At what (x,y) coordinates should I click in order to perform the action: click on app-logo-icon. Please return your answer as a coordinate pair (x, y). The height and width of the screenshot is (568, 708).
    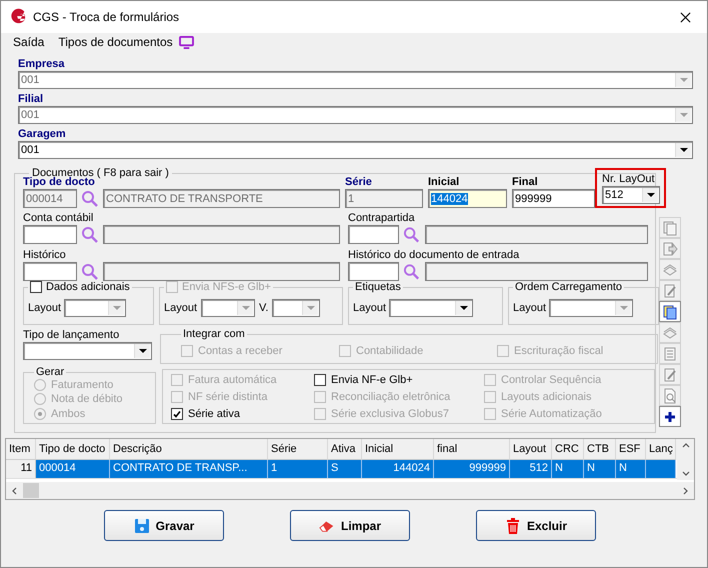
    Looking at the image, I should click on (18, 17).